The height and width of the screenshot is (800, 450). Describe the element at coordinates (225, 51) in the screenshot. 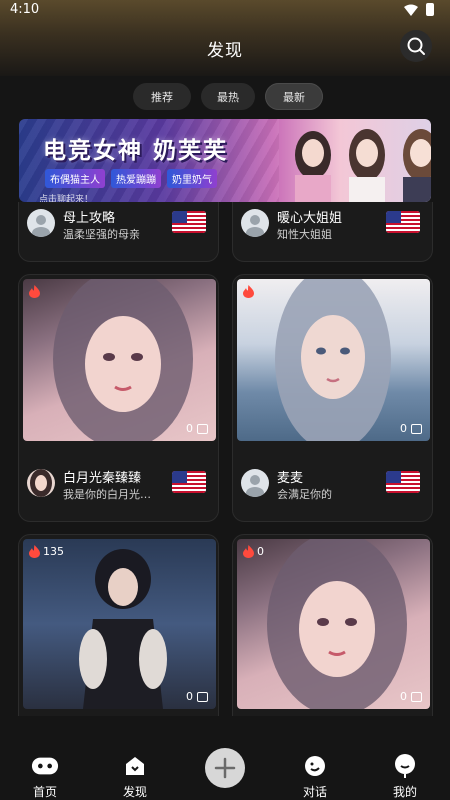

I see `page-title: 发现` at that location.